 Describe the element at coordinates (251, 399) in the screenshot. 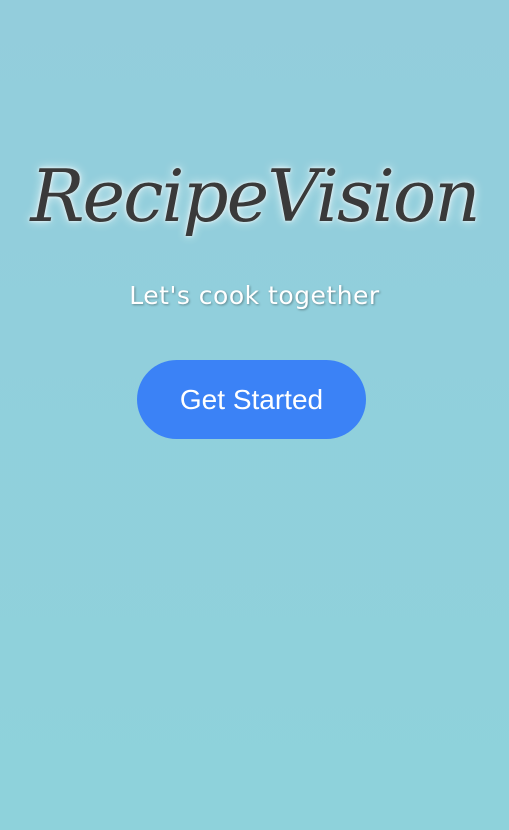

I see `get-started-button: Get Started` at that location.